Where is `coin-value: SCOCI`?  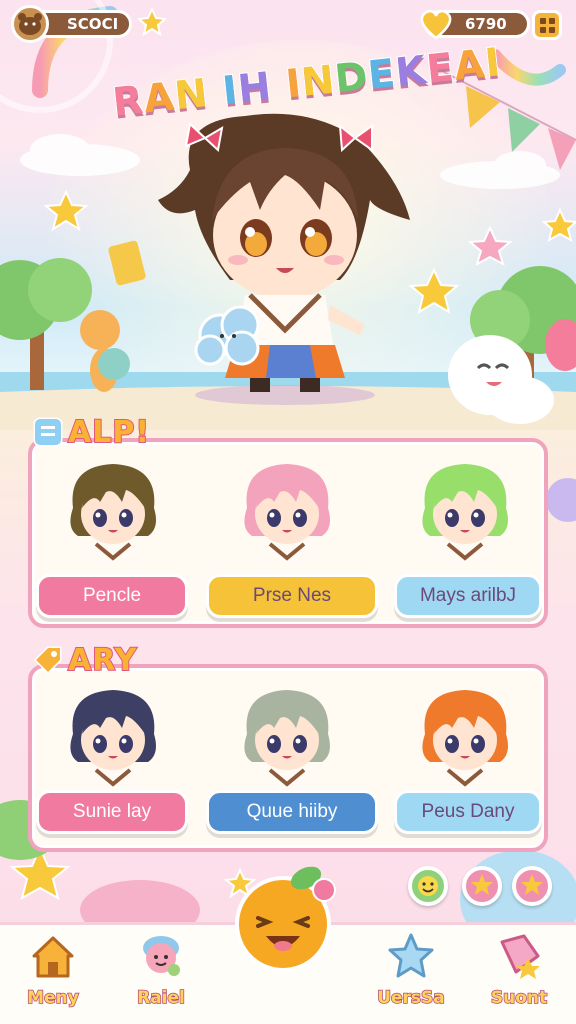 coin-value: SCOCI is located at coordinates (93, 24).